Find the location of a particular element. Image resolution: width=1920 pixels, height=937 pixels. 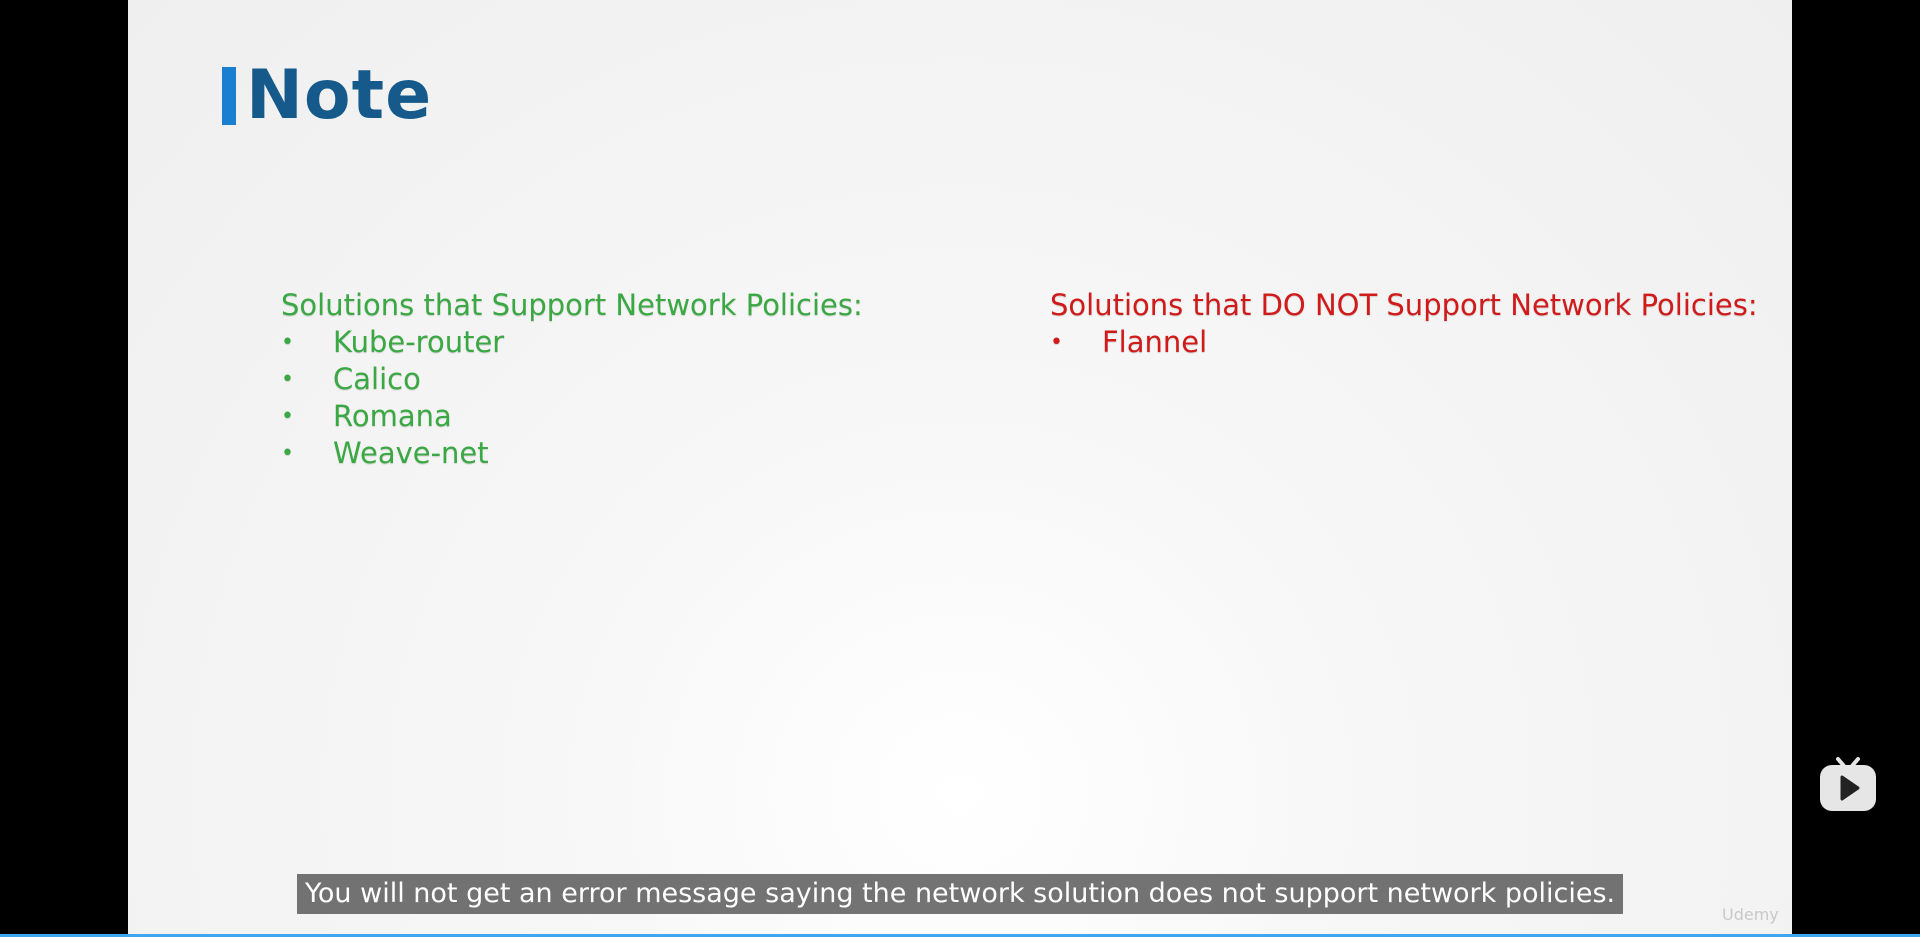

supported-heading: Solutions that Support Network Policies: is located at coordinates (572, 305).